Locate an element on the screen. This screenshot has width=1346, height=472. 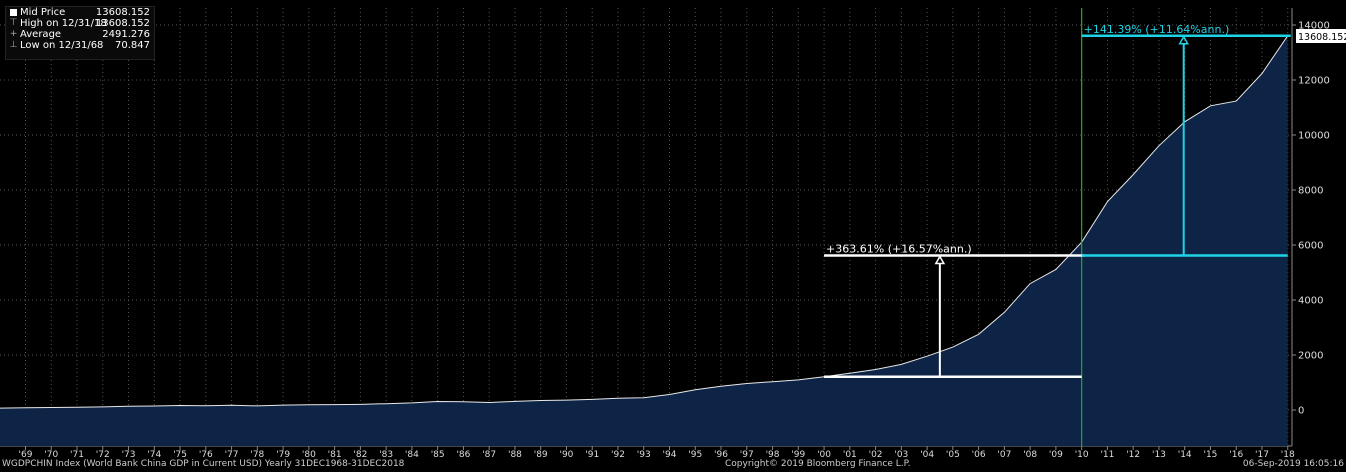
x-tick-label: '87 is located at coordinates (489, 455).